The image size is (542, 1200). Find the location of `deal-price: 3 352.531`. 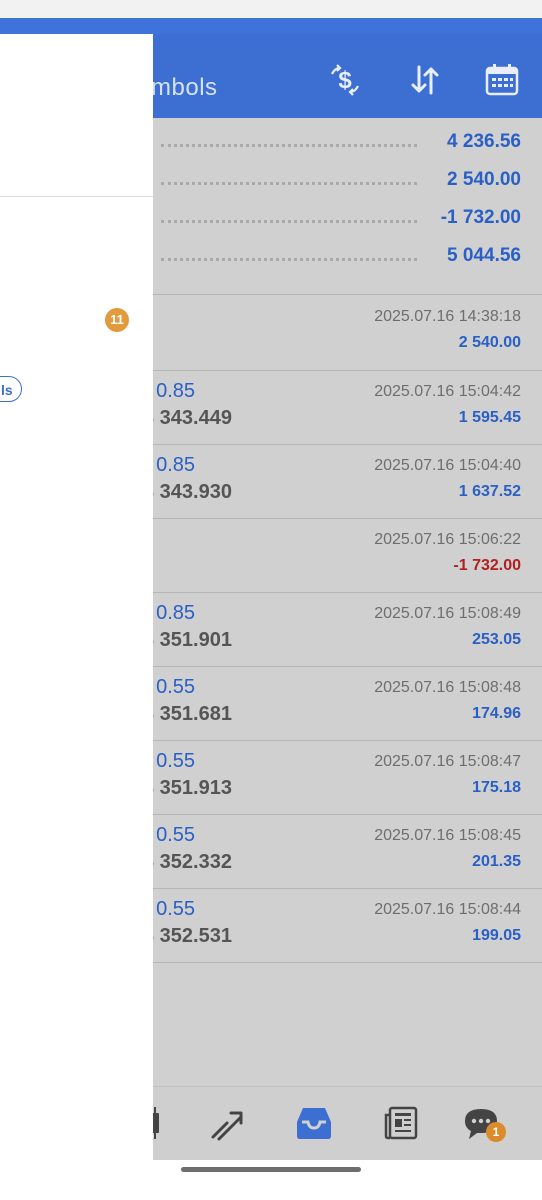

deal-price: 3 352.531 is located at coordinates (192, 936).